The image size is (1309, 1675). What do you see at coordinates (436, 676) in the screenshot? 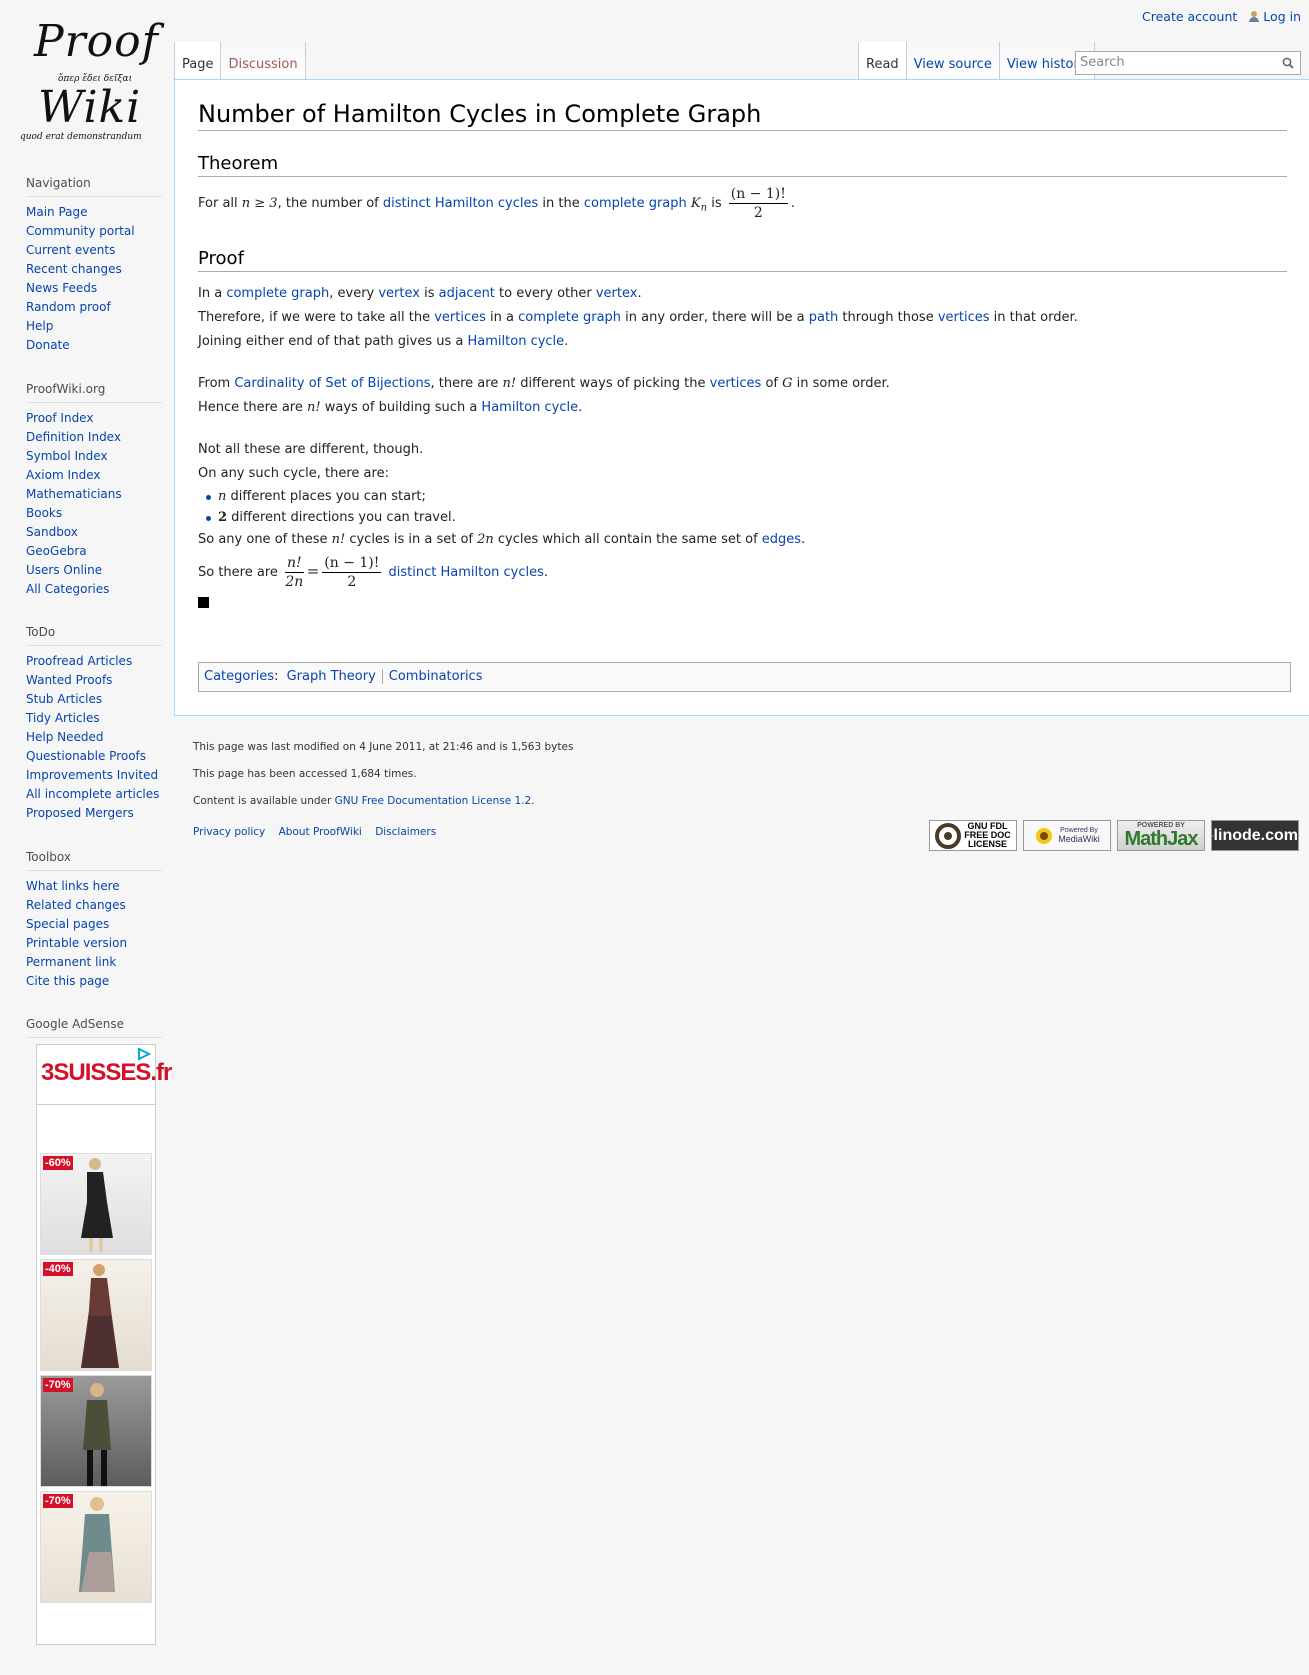
I see `category-combinatorics: Combinatorics` at bounding box center [436, 676].